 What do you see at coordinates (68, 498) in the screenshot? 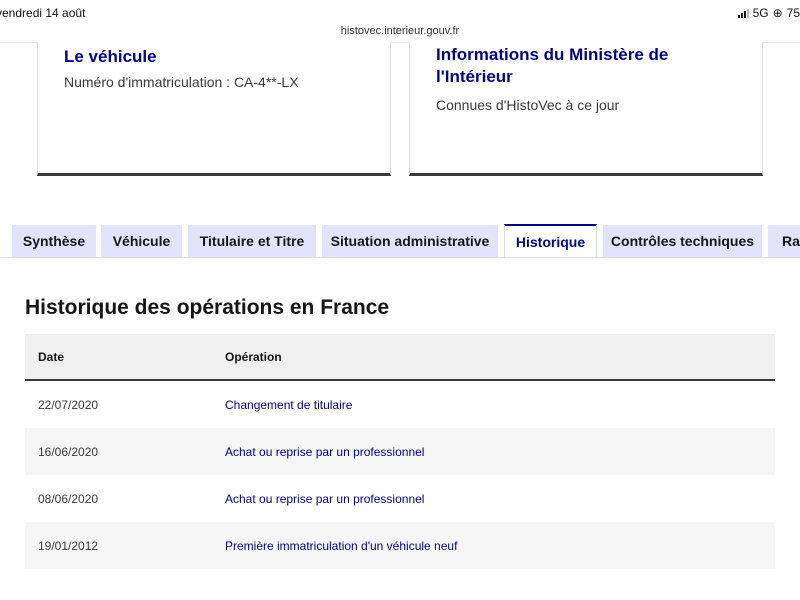
I see `row-date: 08/06/2020` at bounding box center [68, 498].